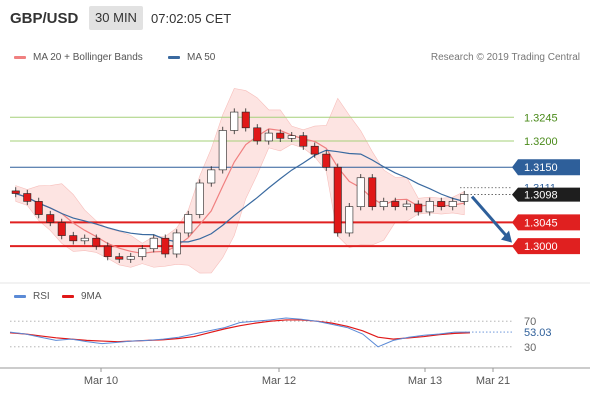 Image resolution: width=590 pixels, height=400 pixels. I want to click on x-tick-label: Mar 21, so click(493, 381).